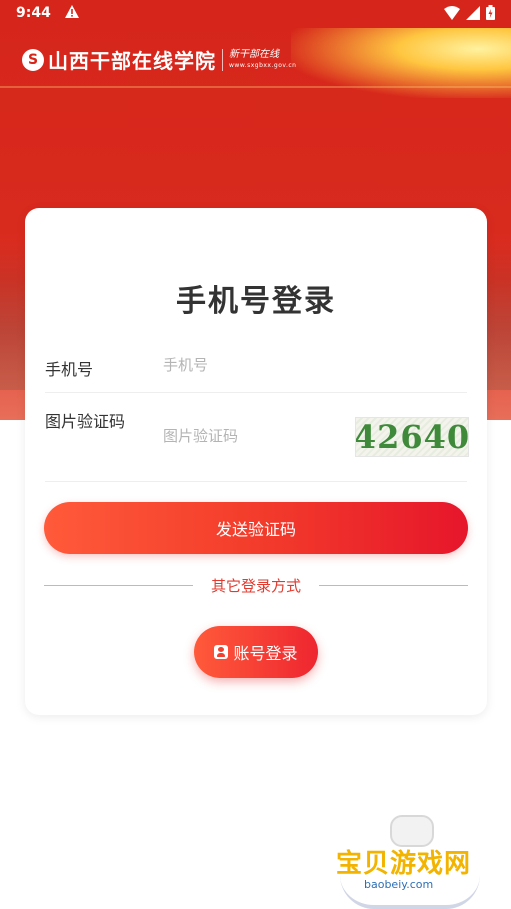 This screenshot has width=511, height=909. Describe the element at coordinates (452, 12) in the screenshot. I see `wifi-icon` at that location.